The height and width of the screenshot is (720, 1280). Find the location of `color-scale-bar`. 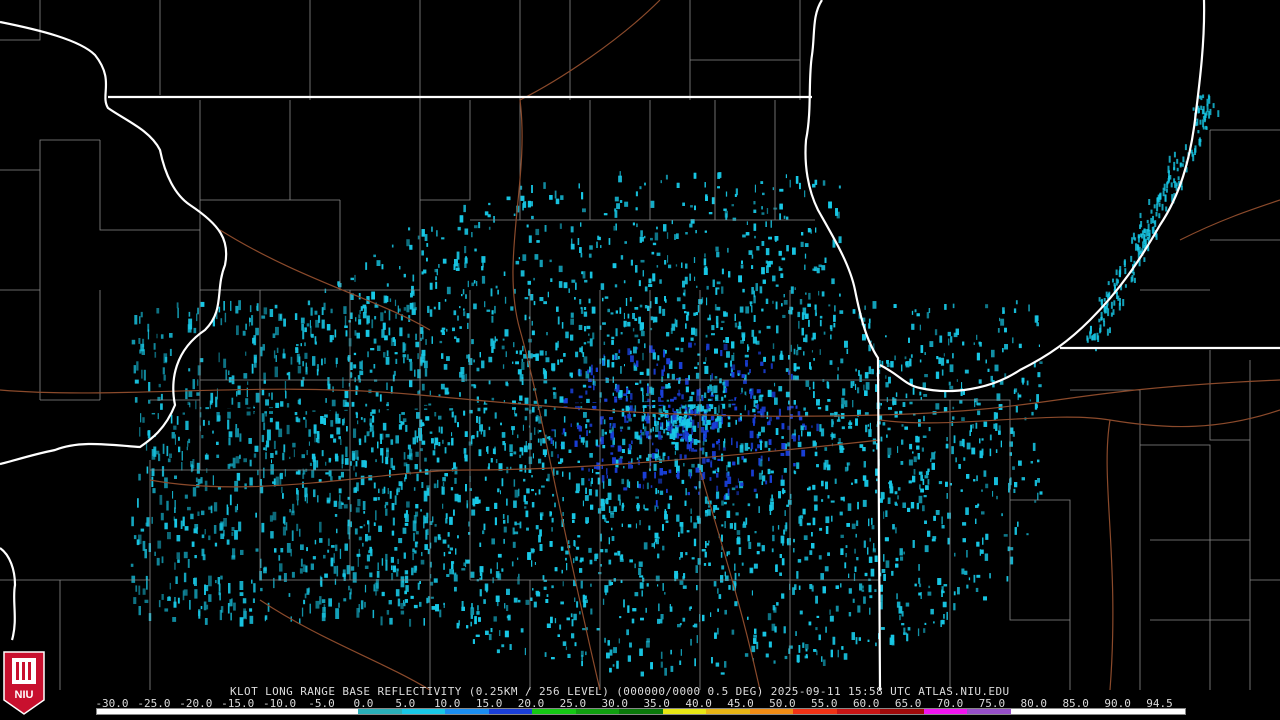

color-scale-bar is located at coordinates (641, 711).